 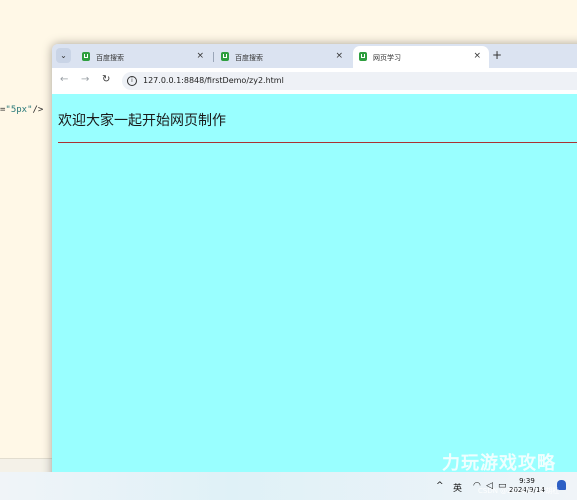 I want to click on page-heading: 欢迎大家一起开始网页制作, so click(x=142, y=121).